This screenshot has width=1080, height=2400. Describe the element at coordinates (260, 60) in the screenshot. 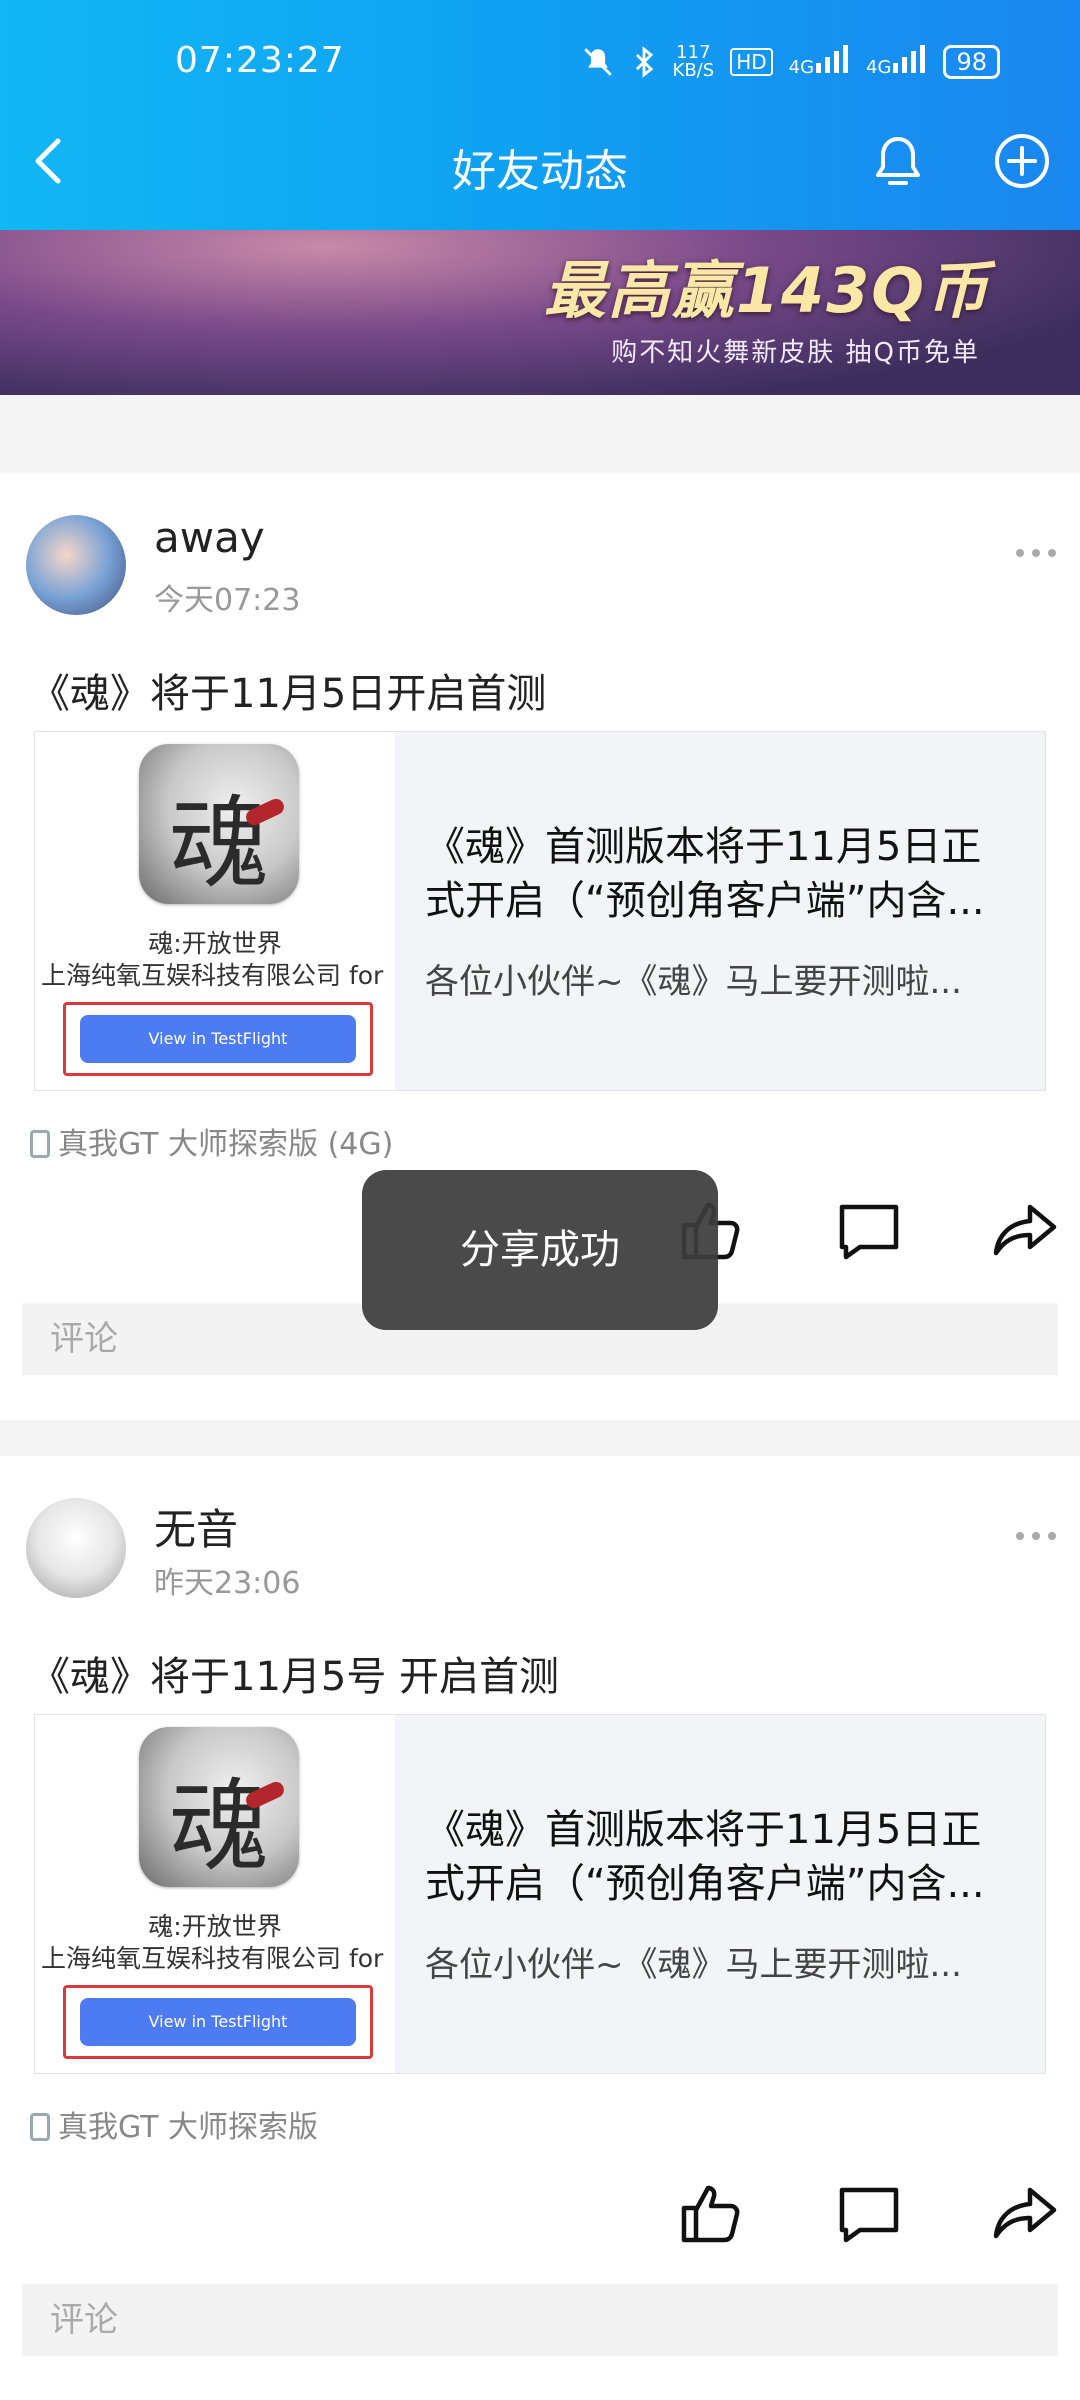

I see `status-time: 07:23:27` at that location.